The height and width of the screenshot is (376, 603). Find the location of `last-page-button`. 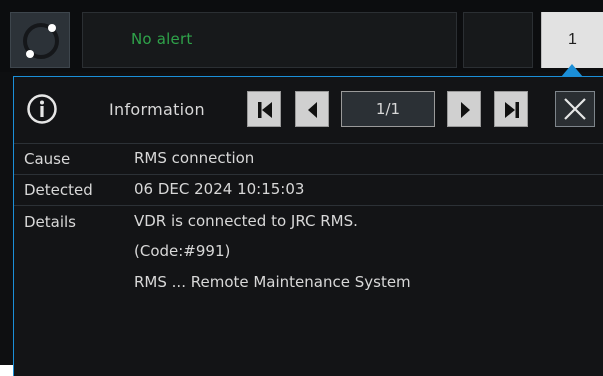

last-page-button is located at coordinates (511, 109).